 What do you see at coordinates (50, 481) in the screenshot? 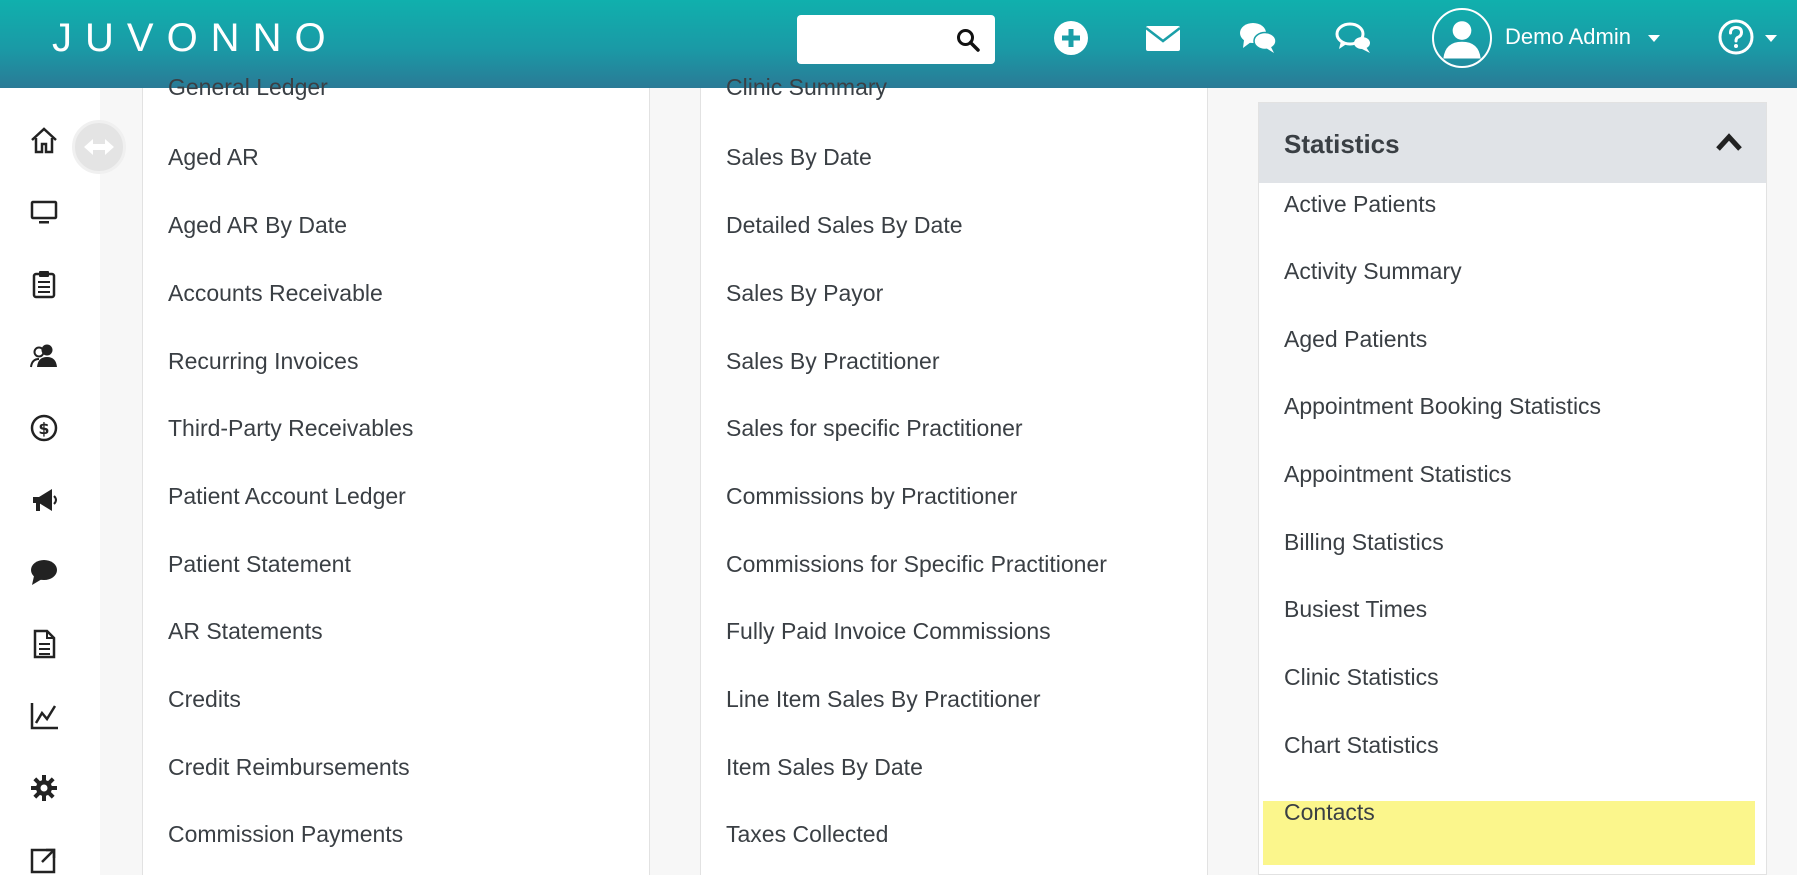
I see `sidebar: $` at bounding box center [50, 481].